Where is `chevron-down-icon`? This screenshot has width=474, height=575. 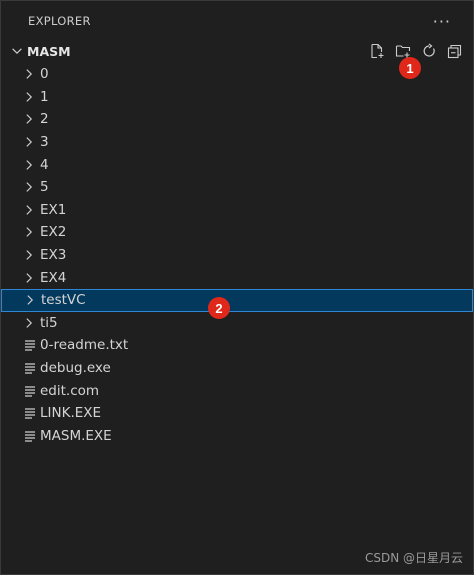
chevron-down-icon is located at coordinates (17, 51).